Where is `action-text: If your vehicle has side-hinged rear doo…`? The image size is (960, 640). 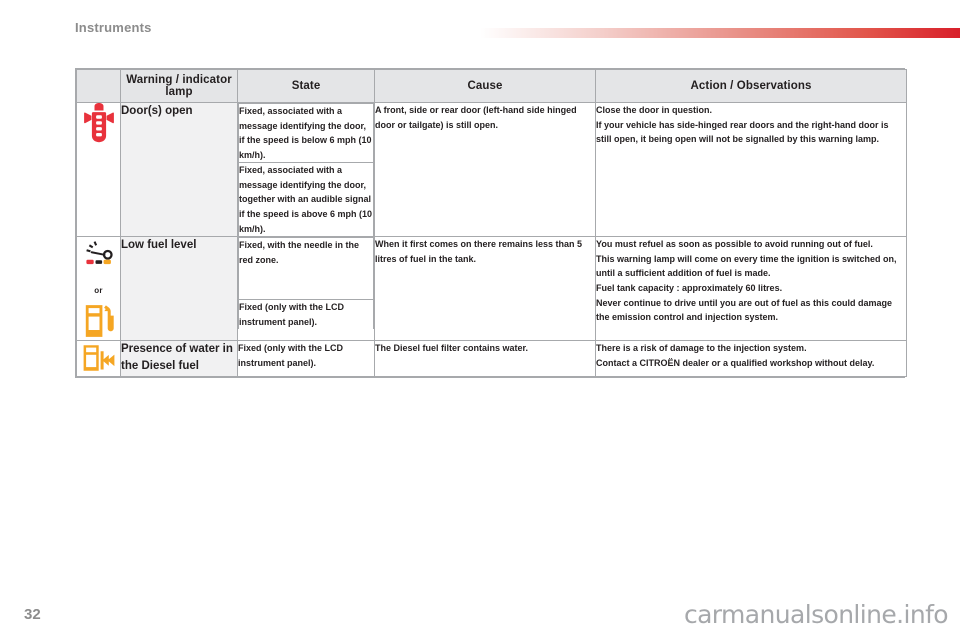 action-text: If your vehicle has side-hinged rear doo… is located at coordinates (742, 132).